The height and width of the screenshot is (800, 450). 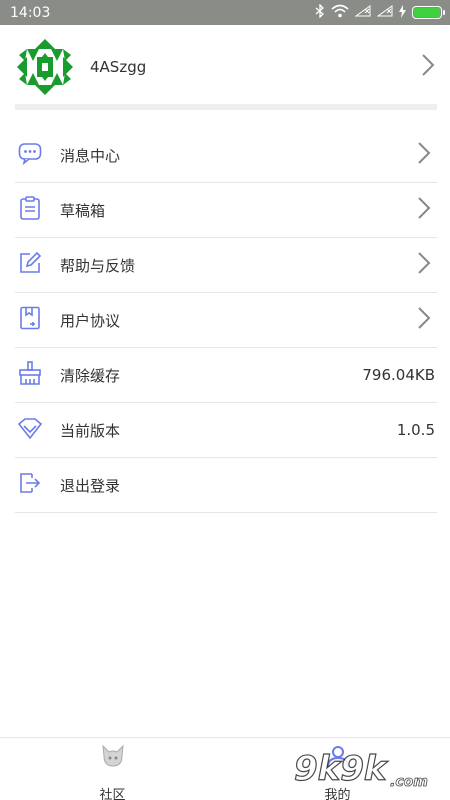 What do you see at coordinates (398, 375) in the screenshot?
I see `cache-size-value: 796.04KB` at bounding box center [398, 375].